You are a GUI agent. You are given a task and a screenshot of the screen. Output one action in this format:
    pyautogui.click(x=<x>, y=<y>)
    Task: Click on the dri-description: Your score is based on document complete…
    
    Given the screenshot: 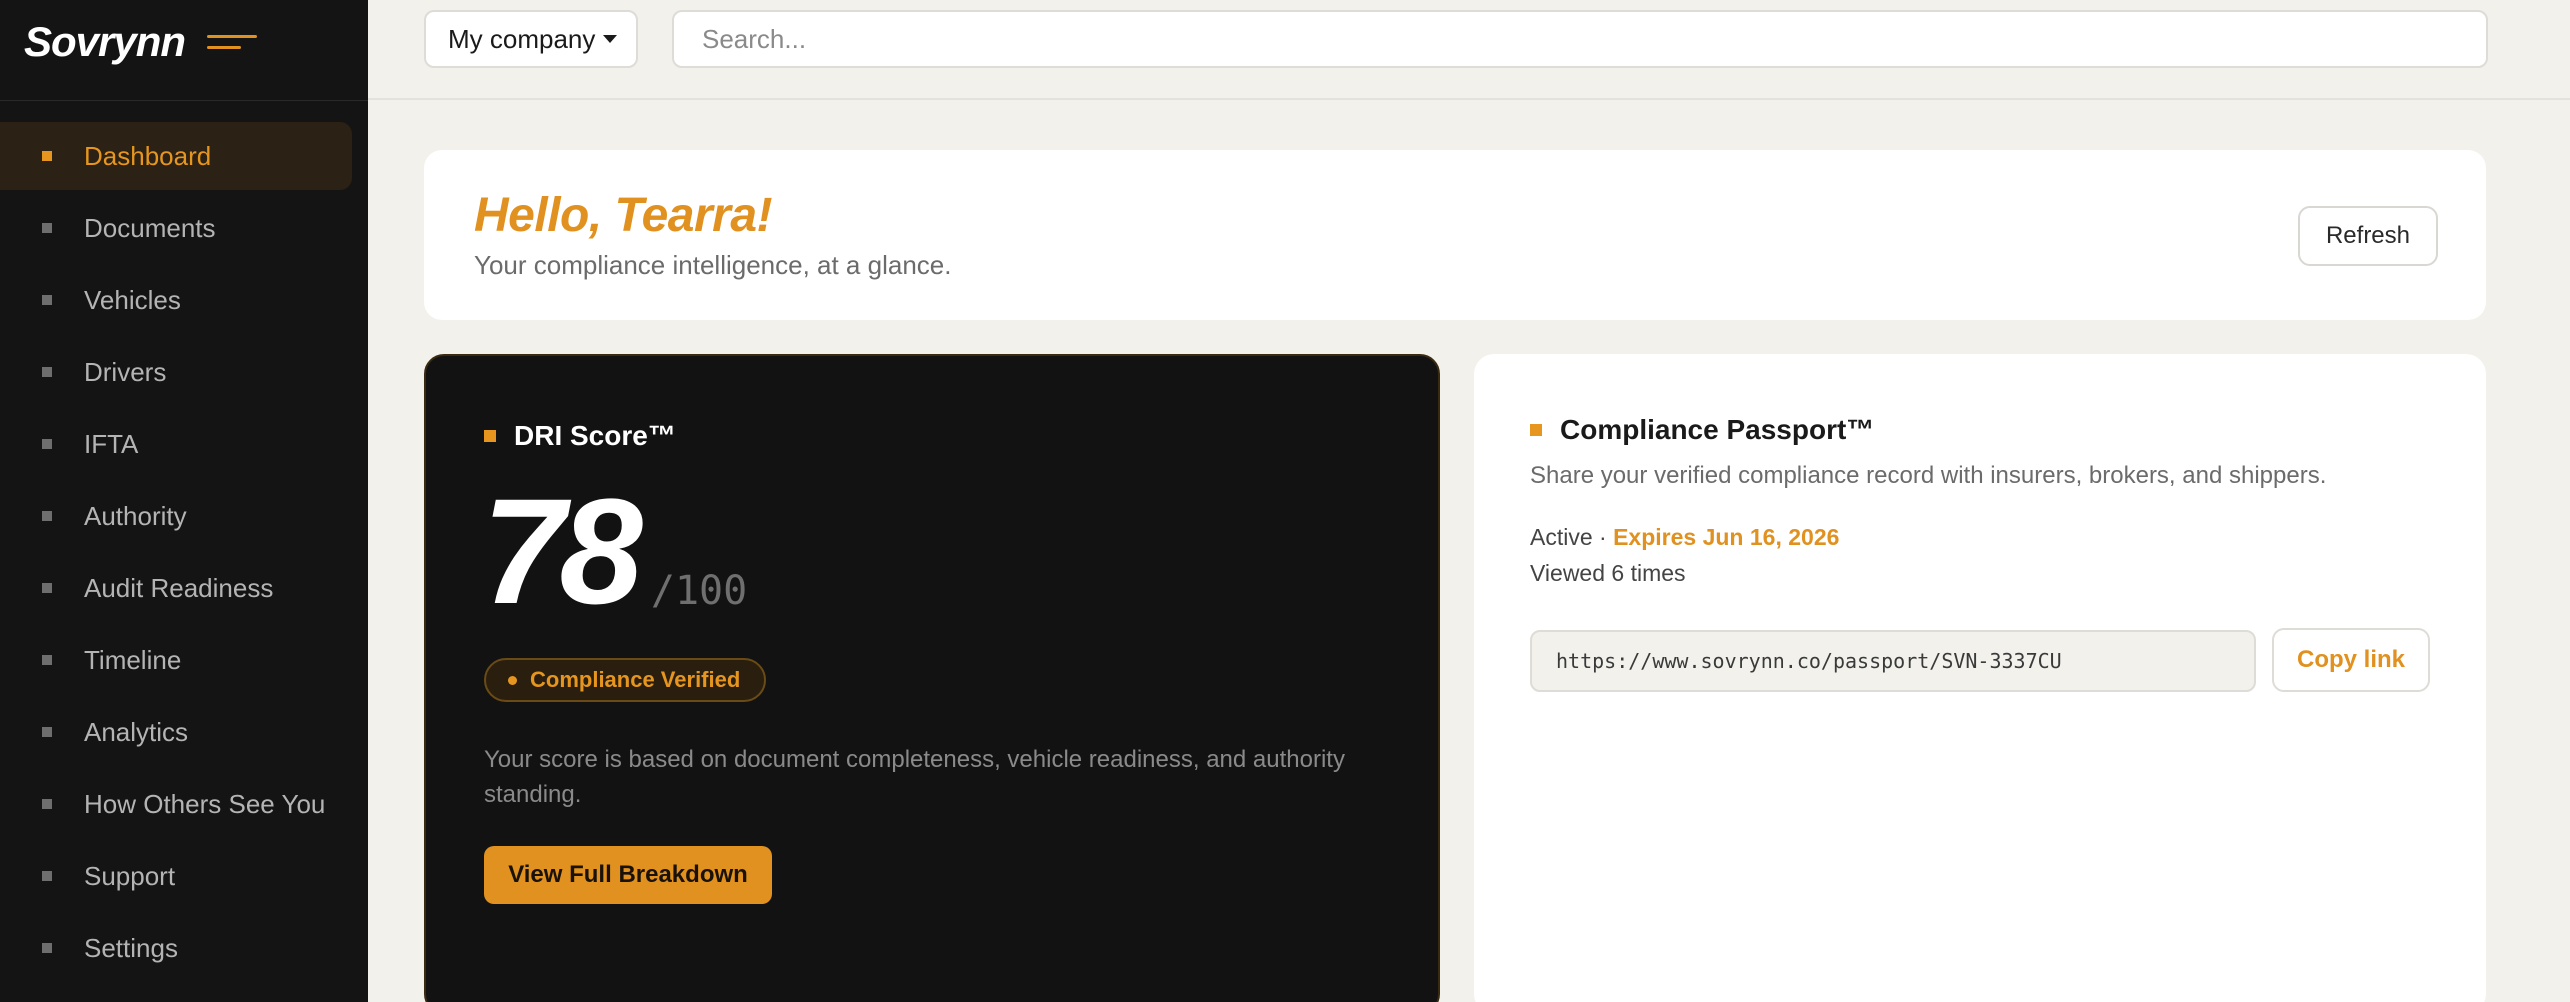 What is the action you would take?
    pyautogui.click(x=914, y=777)
    